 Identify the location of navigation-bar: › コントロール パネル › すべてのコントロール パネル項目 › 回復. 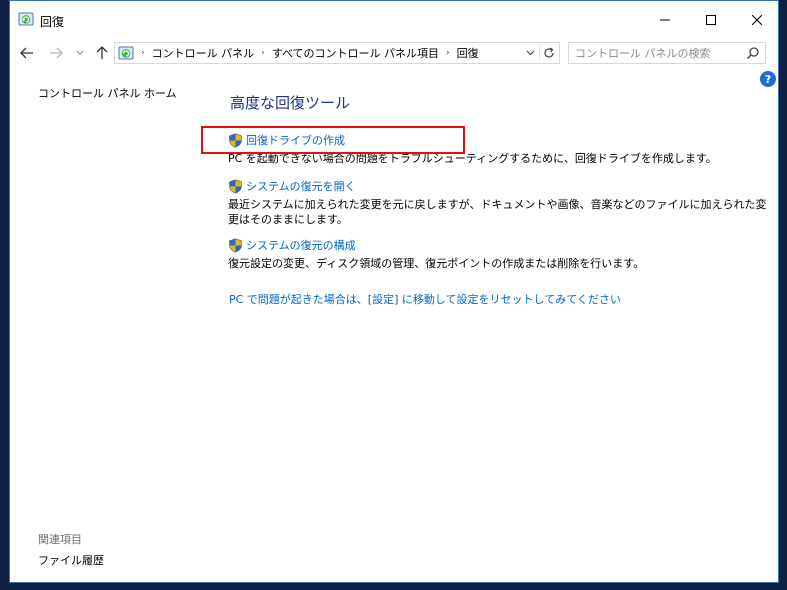
(394, 53).